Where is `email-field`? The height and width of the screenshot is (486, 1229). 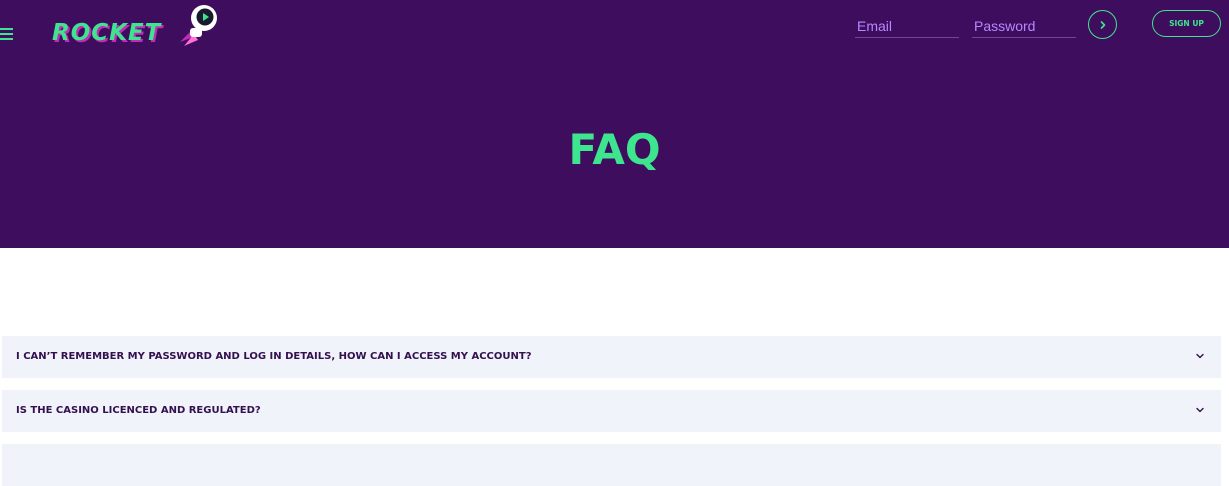
email-field is located at coordinates (907, 26).